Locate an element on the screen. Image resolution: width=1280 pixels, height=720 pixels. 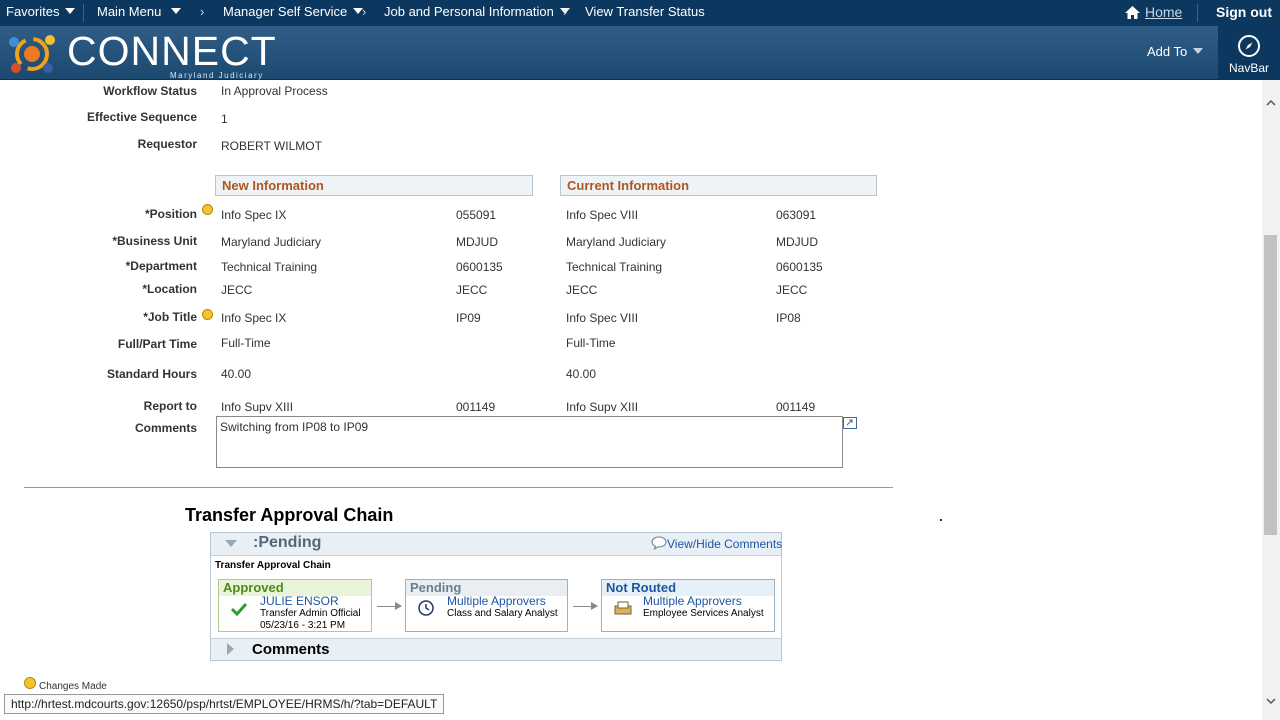
view-hide-comments-link: View/Hide Comments is located at coordinates (724, 544).